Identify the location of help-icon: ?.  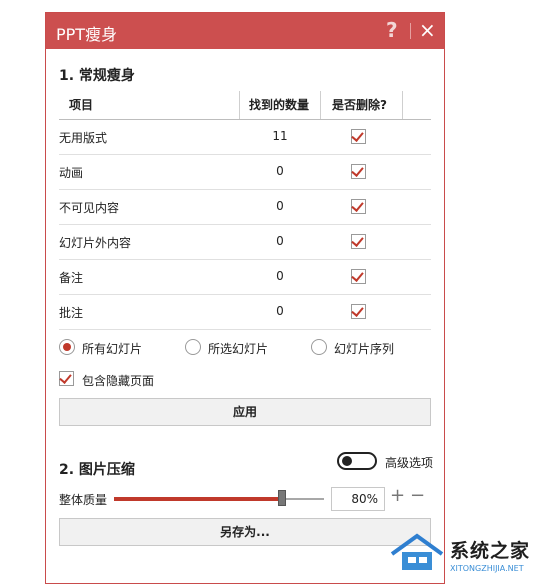
(392, 30).